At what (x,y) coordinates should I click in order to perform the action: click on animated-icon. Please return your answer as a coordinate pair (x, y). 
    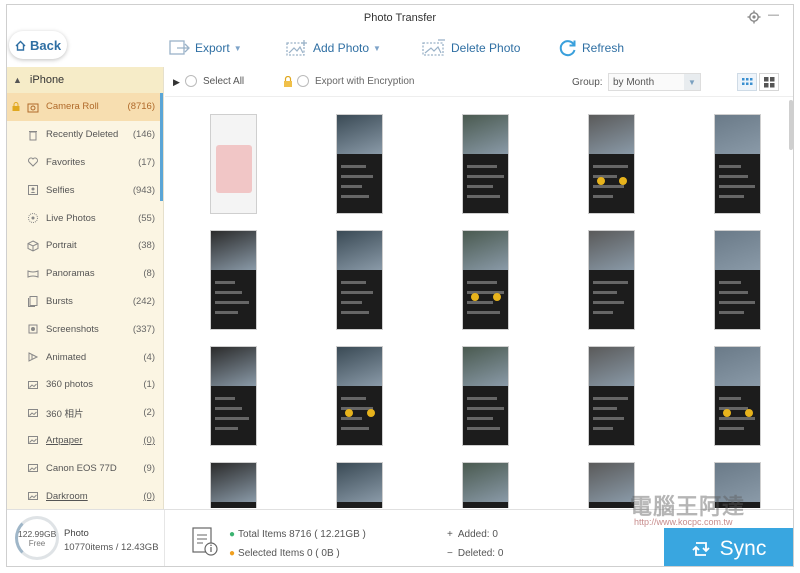
    Looking at the image, I should click on (33, 357).